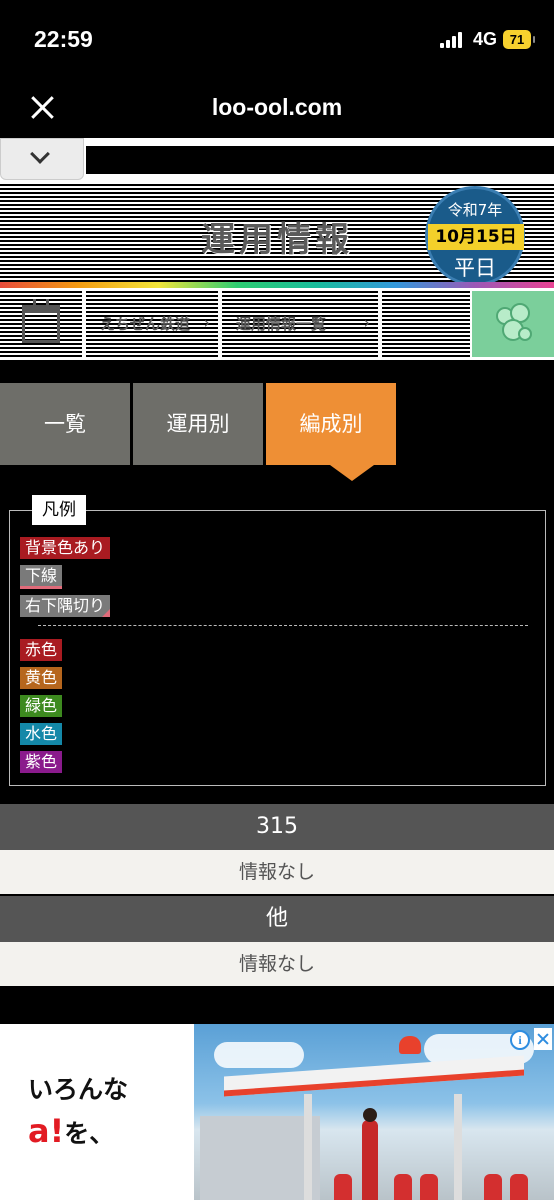 This screenshot has height=1200, width=554. What do you see at coordinates (41, 762) in the screenshot?
I see `legend-purple: 紫色` at bounding box center [41, 762].